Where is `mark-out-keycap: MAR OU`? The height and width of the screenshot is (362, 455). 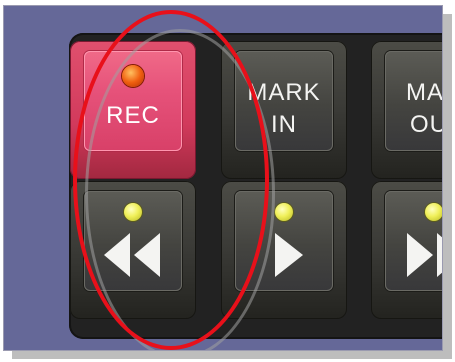
mark-out-keycap: MAR OU is located at coordinates (414, 101).